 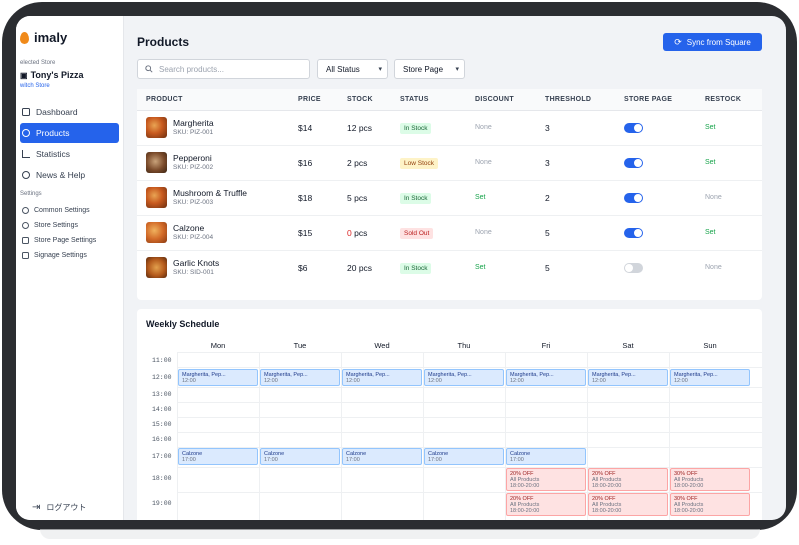 I want to click on status-filter-select: All Status ▾, so click(x=352, y=69).